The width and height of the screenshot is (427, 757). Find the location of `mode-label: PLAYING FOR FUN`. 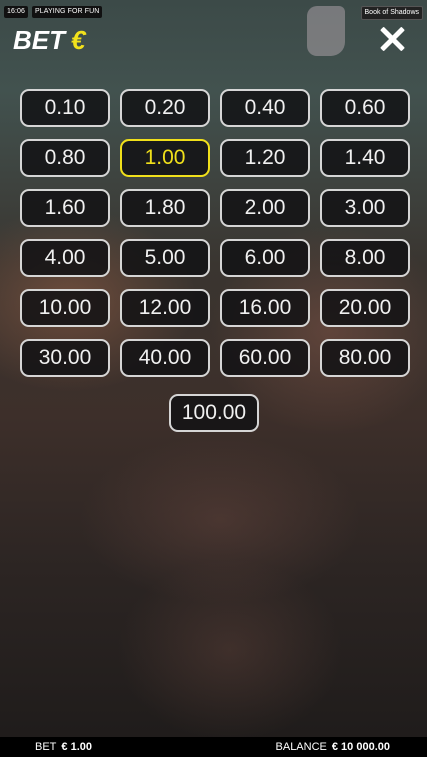

mode-label: PLAYING FOR FUN is located at coordinates (67, 12).